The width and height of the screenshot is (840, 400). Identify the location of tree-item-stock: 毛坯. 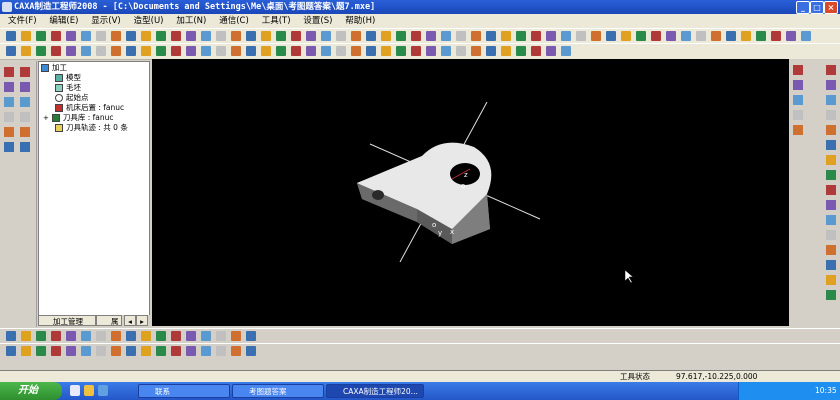
(68, 88).